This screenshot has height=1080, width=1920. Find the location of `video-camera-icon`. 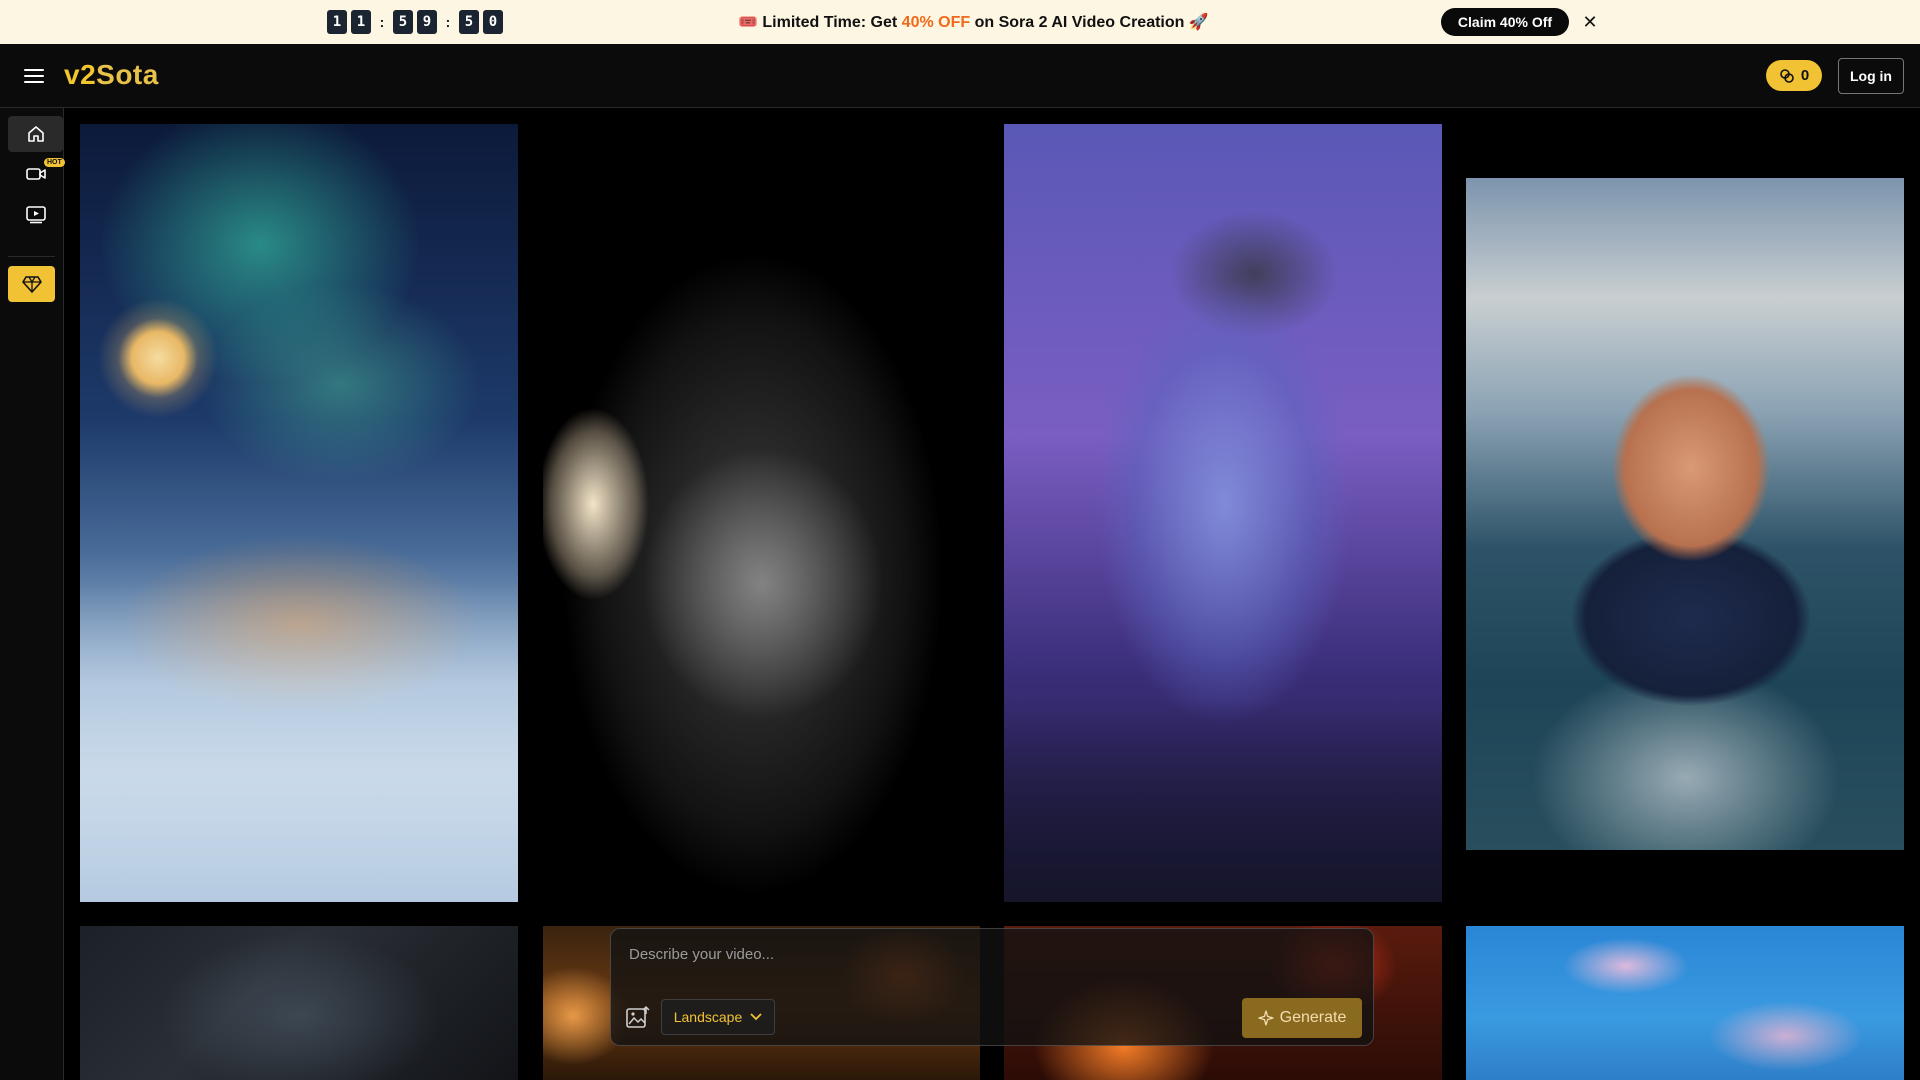

video-camera-icon is located at coordinates (35, 174).